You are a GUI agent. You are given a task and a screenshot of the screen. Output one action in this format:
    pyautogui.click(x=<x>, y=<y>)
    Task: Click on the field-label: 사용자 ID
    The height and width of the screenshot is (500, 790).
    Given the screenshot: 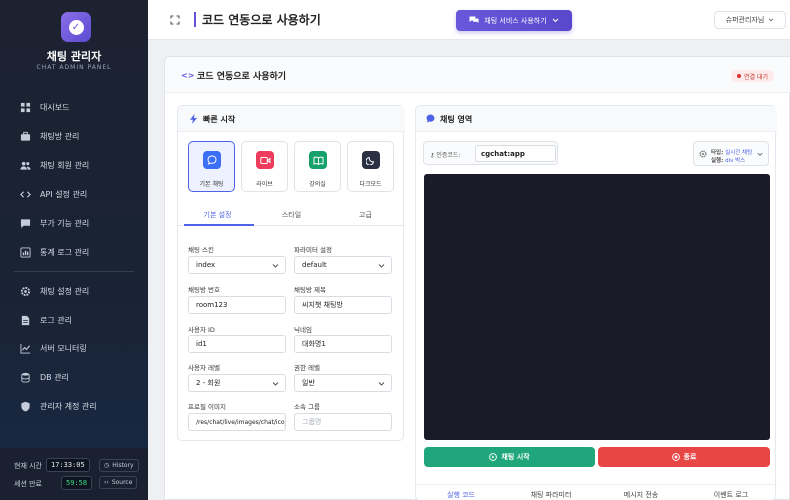 What is the action you would take?
    pyautogui.click(x=201, y=330)
    